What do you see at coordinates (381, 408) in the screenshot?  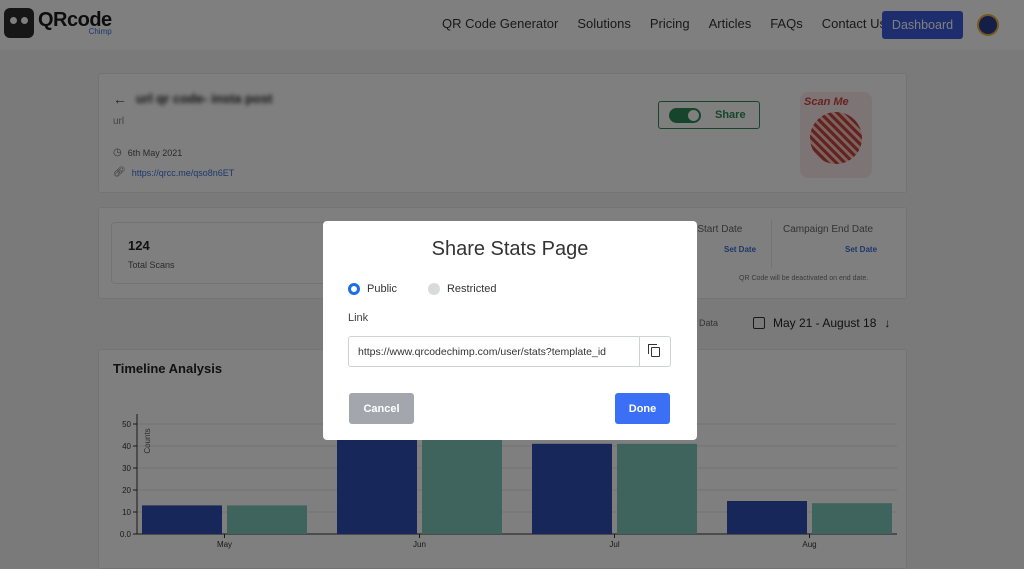 I see `cancel-button: Cancel` at bounding box center [381, 408].